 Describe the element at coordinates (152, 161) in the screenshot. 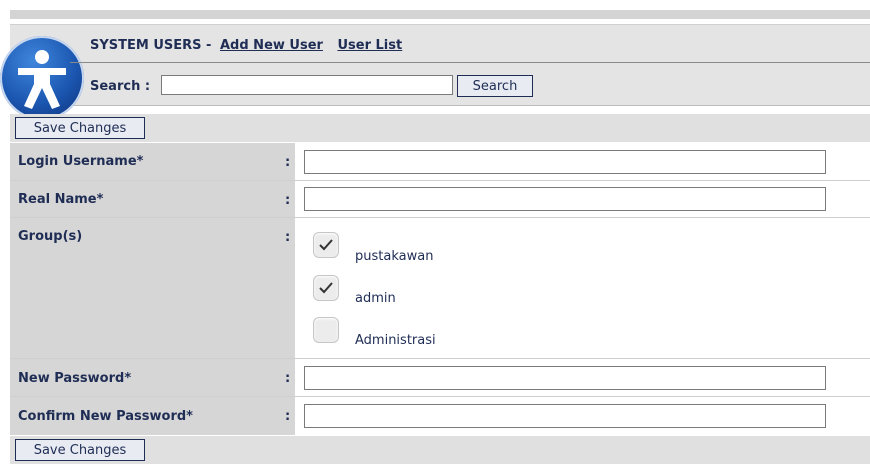

I see `label-cell: Login Username* :` at that location.